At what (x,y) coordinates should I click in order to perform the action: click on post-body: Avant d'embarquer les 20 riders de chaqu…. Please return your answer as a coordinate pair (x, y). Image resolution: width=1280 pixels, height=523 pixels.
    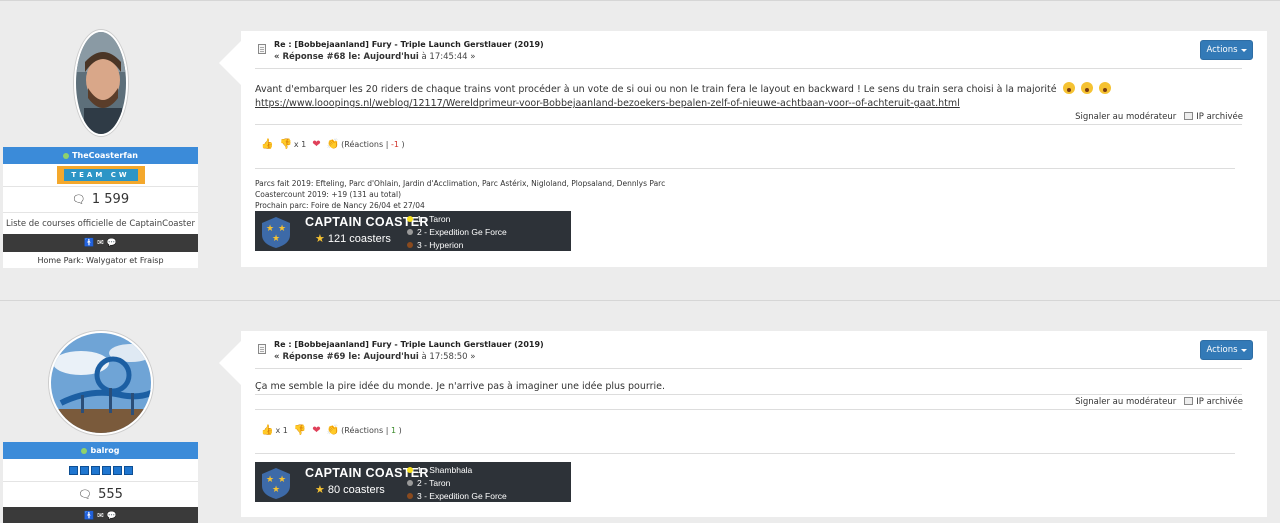
    Looking at the image, I should click on (683, 96).